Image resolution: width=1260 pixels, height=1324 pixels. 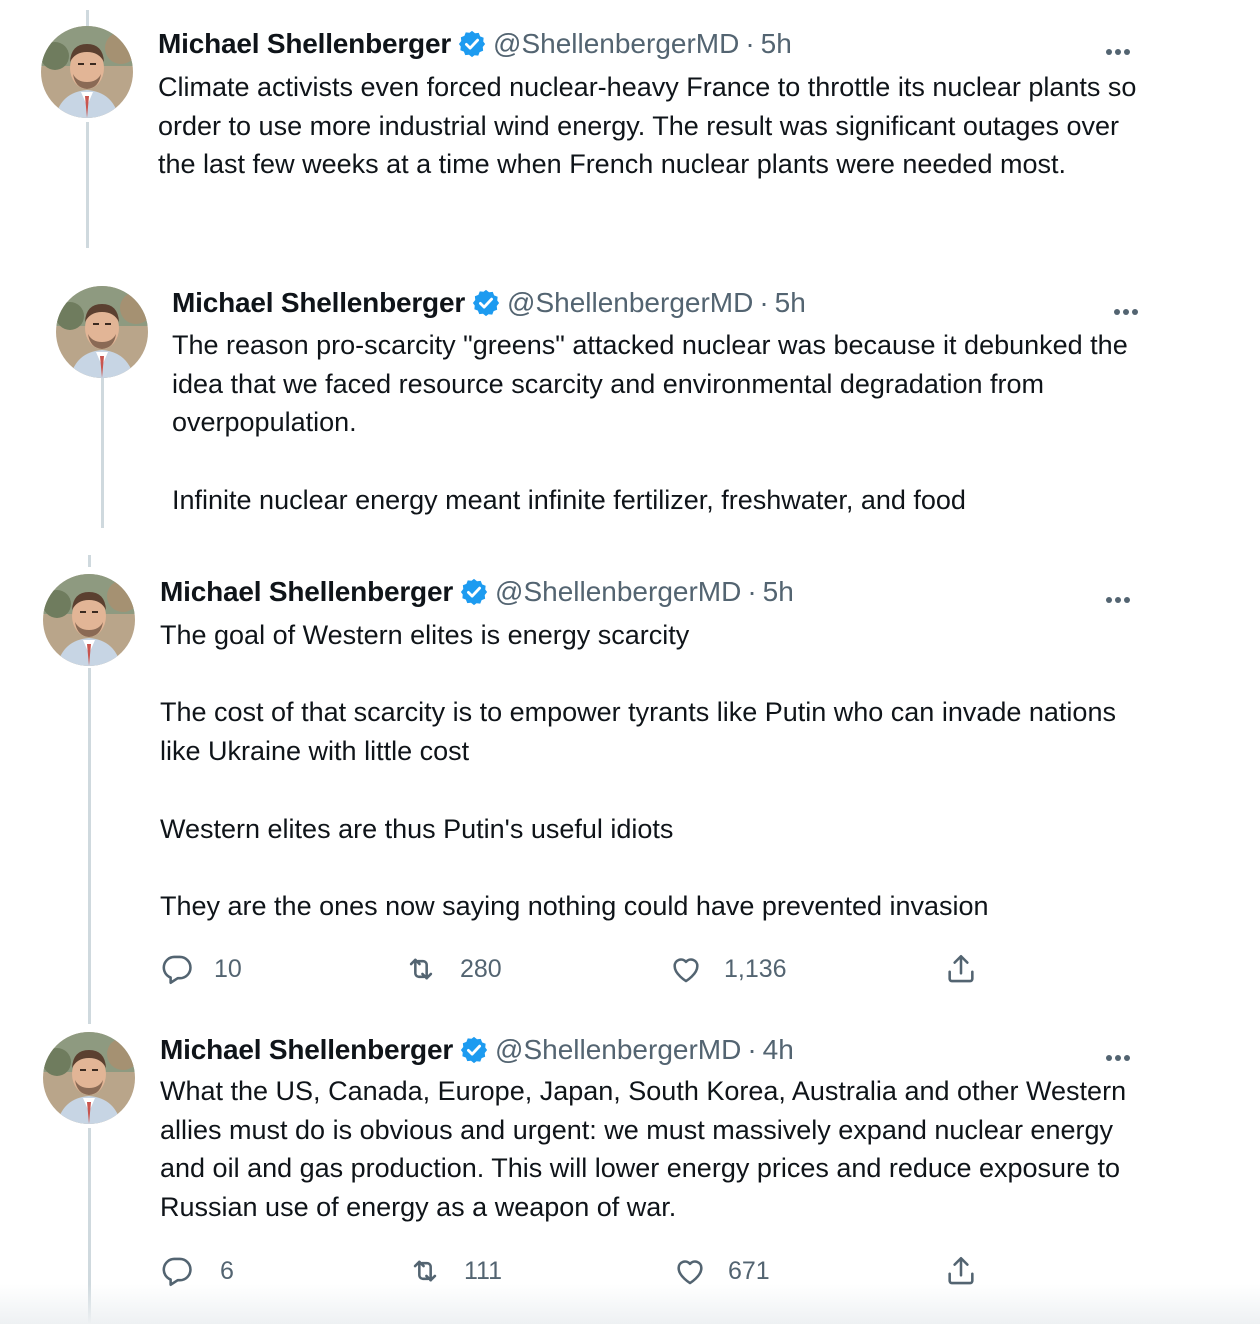 What do you see at coordinates (749, 1270) in the screenshot?
I see `like-count: 671` at bounding box center [749, 1270].